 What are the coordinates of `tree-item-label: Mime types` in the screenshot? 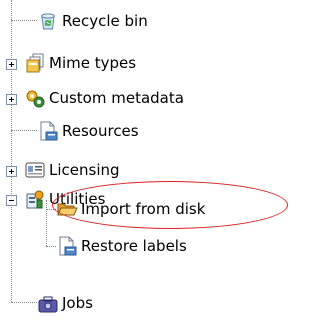 It's located at (93, 63).